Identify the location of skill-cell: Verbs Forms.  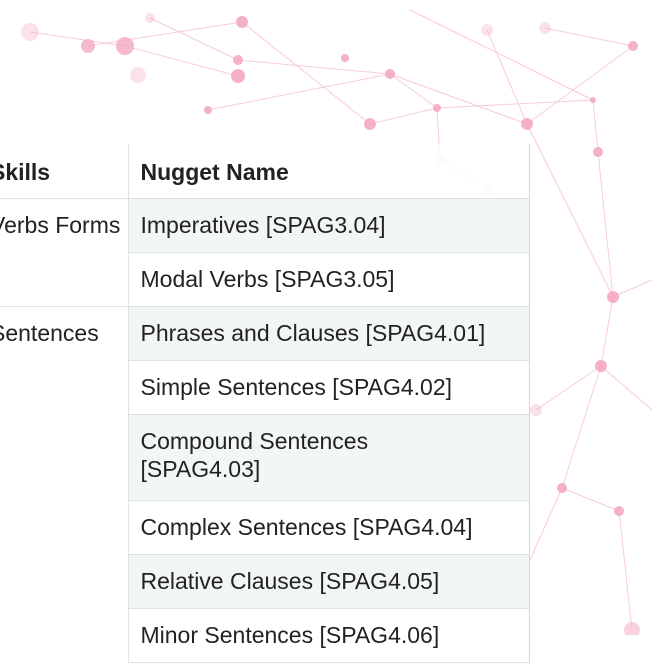
(64, 252).